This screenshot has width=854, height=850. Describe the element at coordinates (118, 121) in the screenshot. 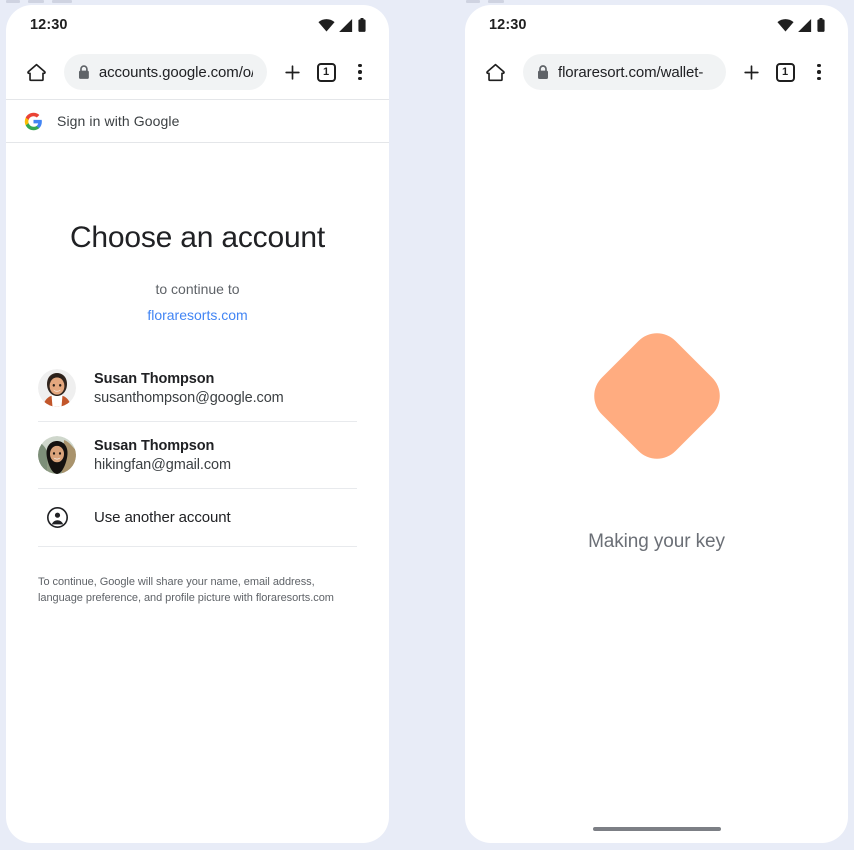

I see `google-header-label: Sign in with Google` at that location.